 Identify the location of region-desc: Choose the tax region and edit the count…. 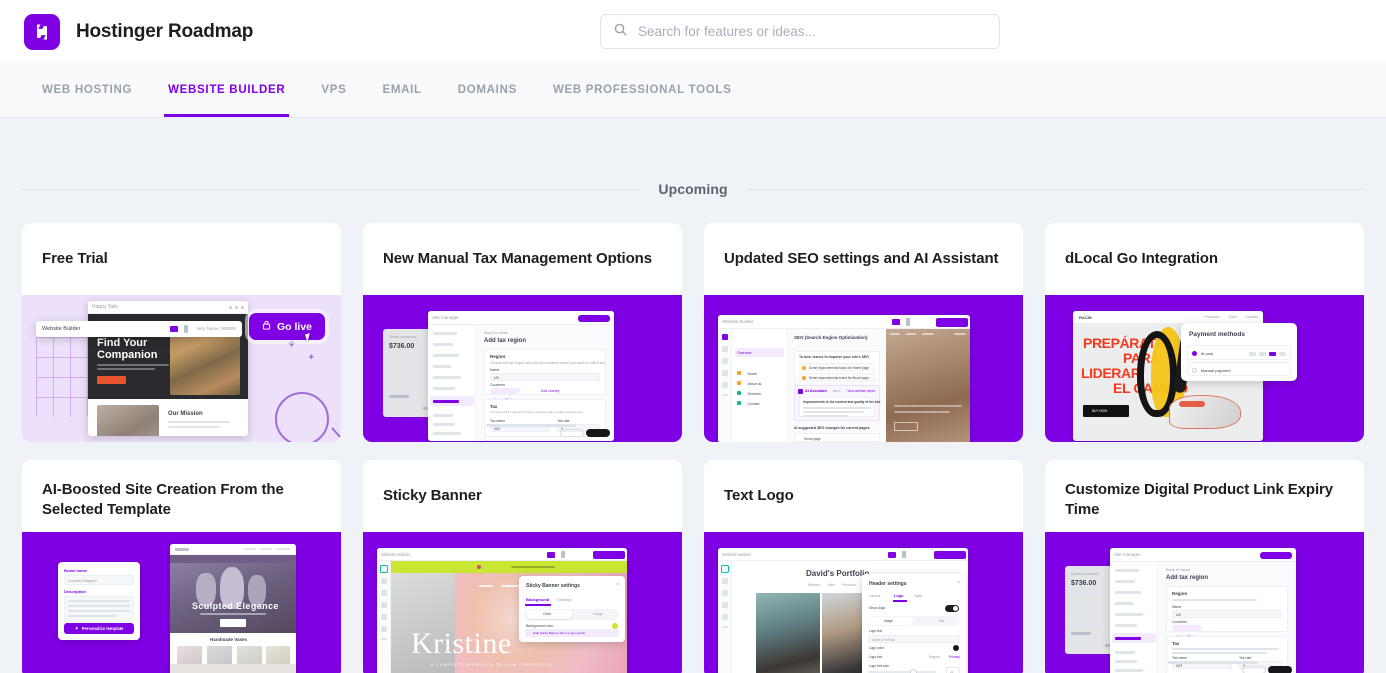
(548, 363).